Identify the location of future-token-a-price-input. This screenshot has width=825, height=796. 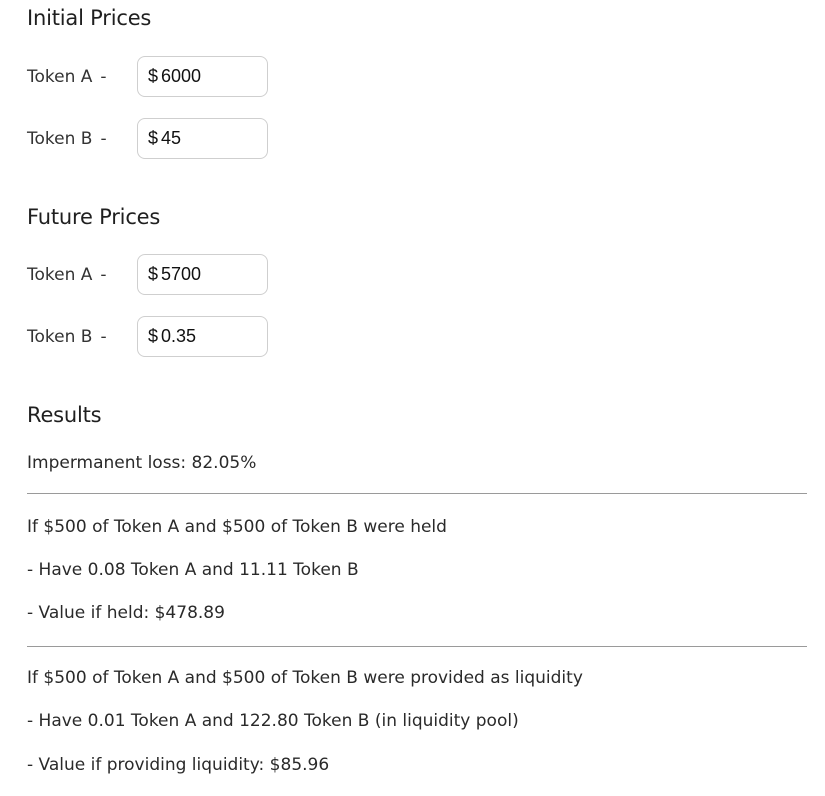
(206, 274).